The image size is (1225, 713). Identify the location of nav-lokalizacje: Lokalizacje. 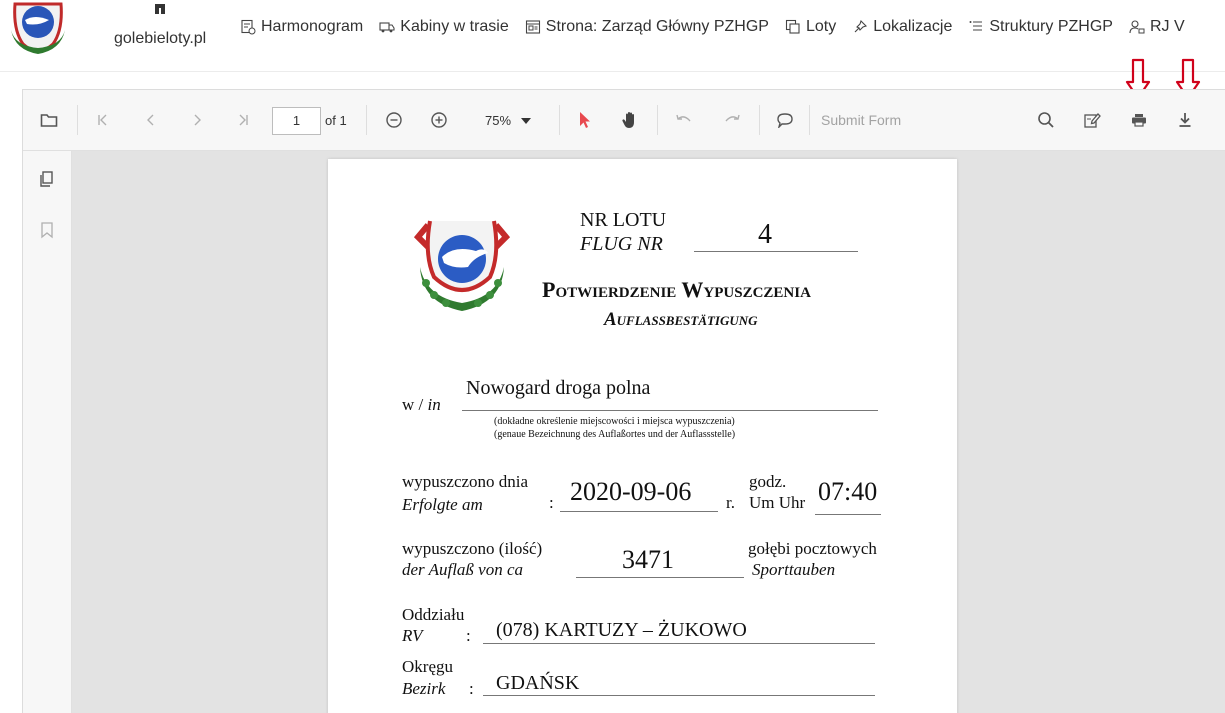
(902, 27).